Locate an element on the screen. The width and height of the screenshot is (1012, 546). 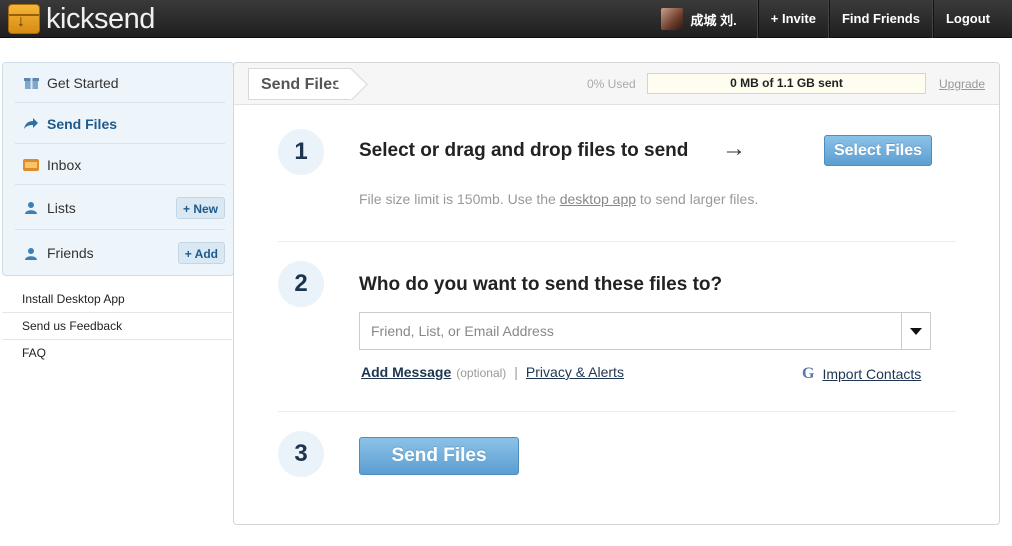
sidebar-item-label: Send Files is located at coordinates (82, 123).